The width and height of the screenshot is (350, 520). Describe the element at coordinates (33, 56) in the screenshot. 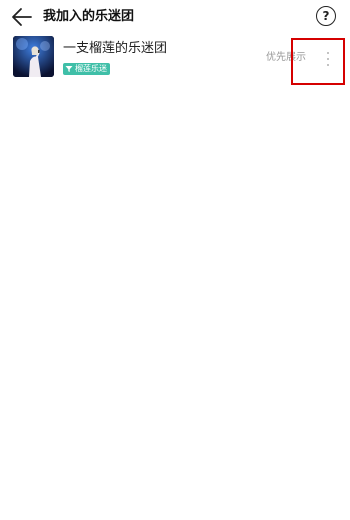

I see `fan-group-avatar` at that location.